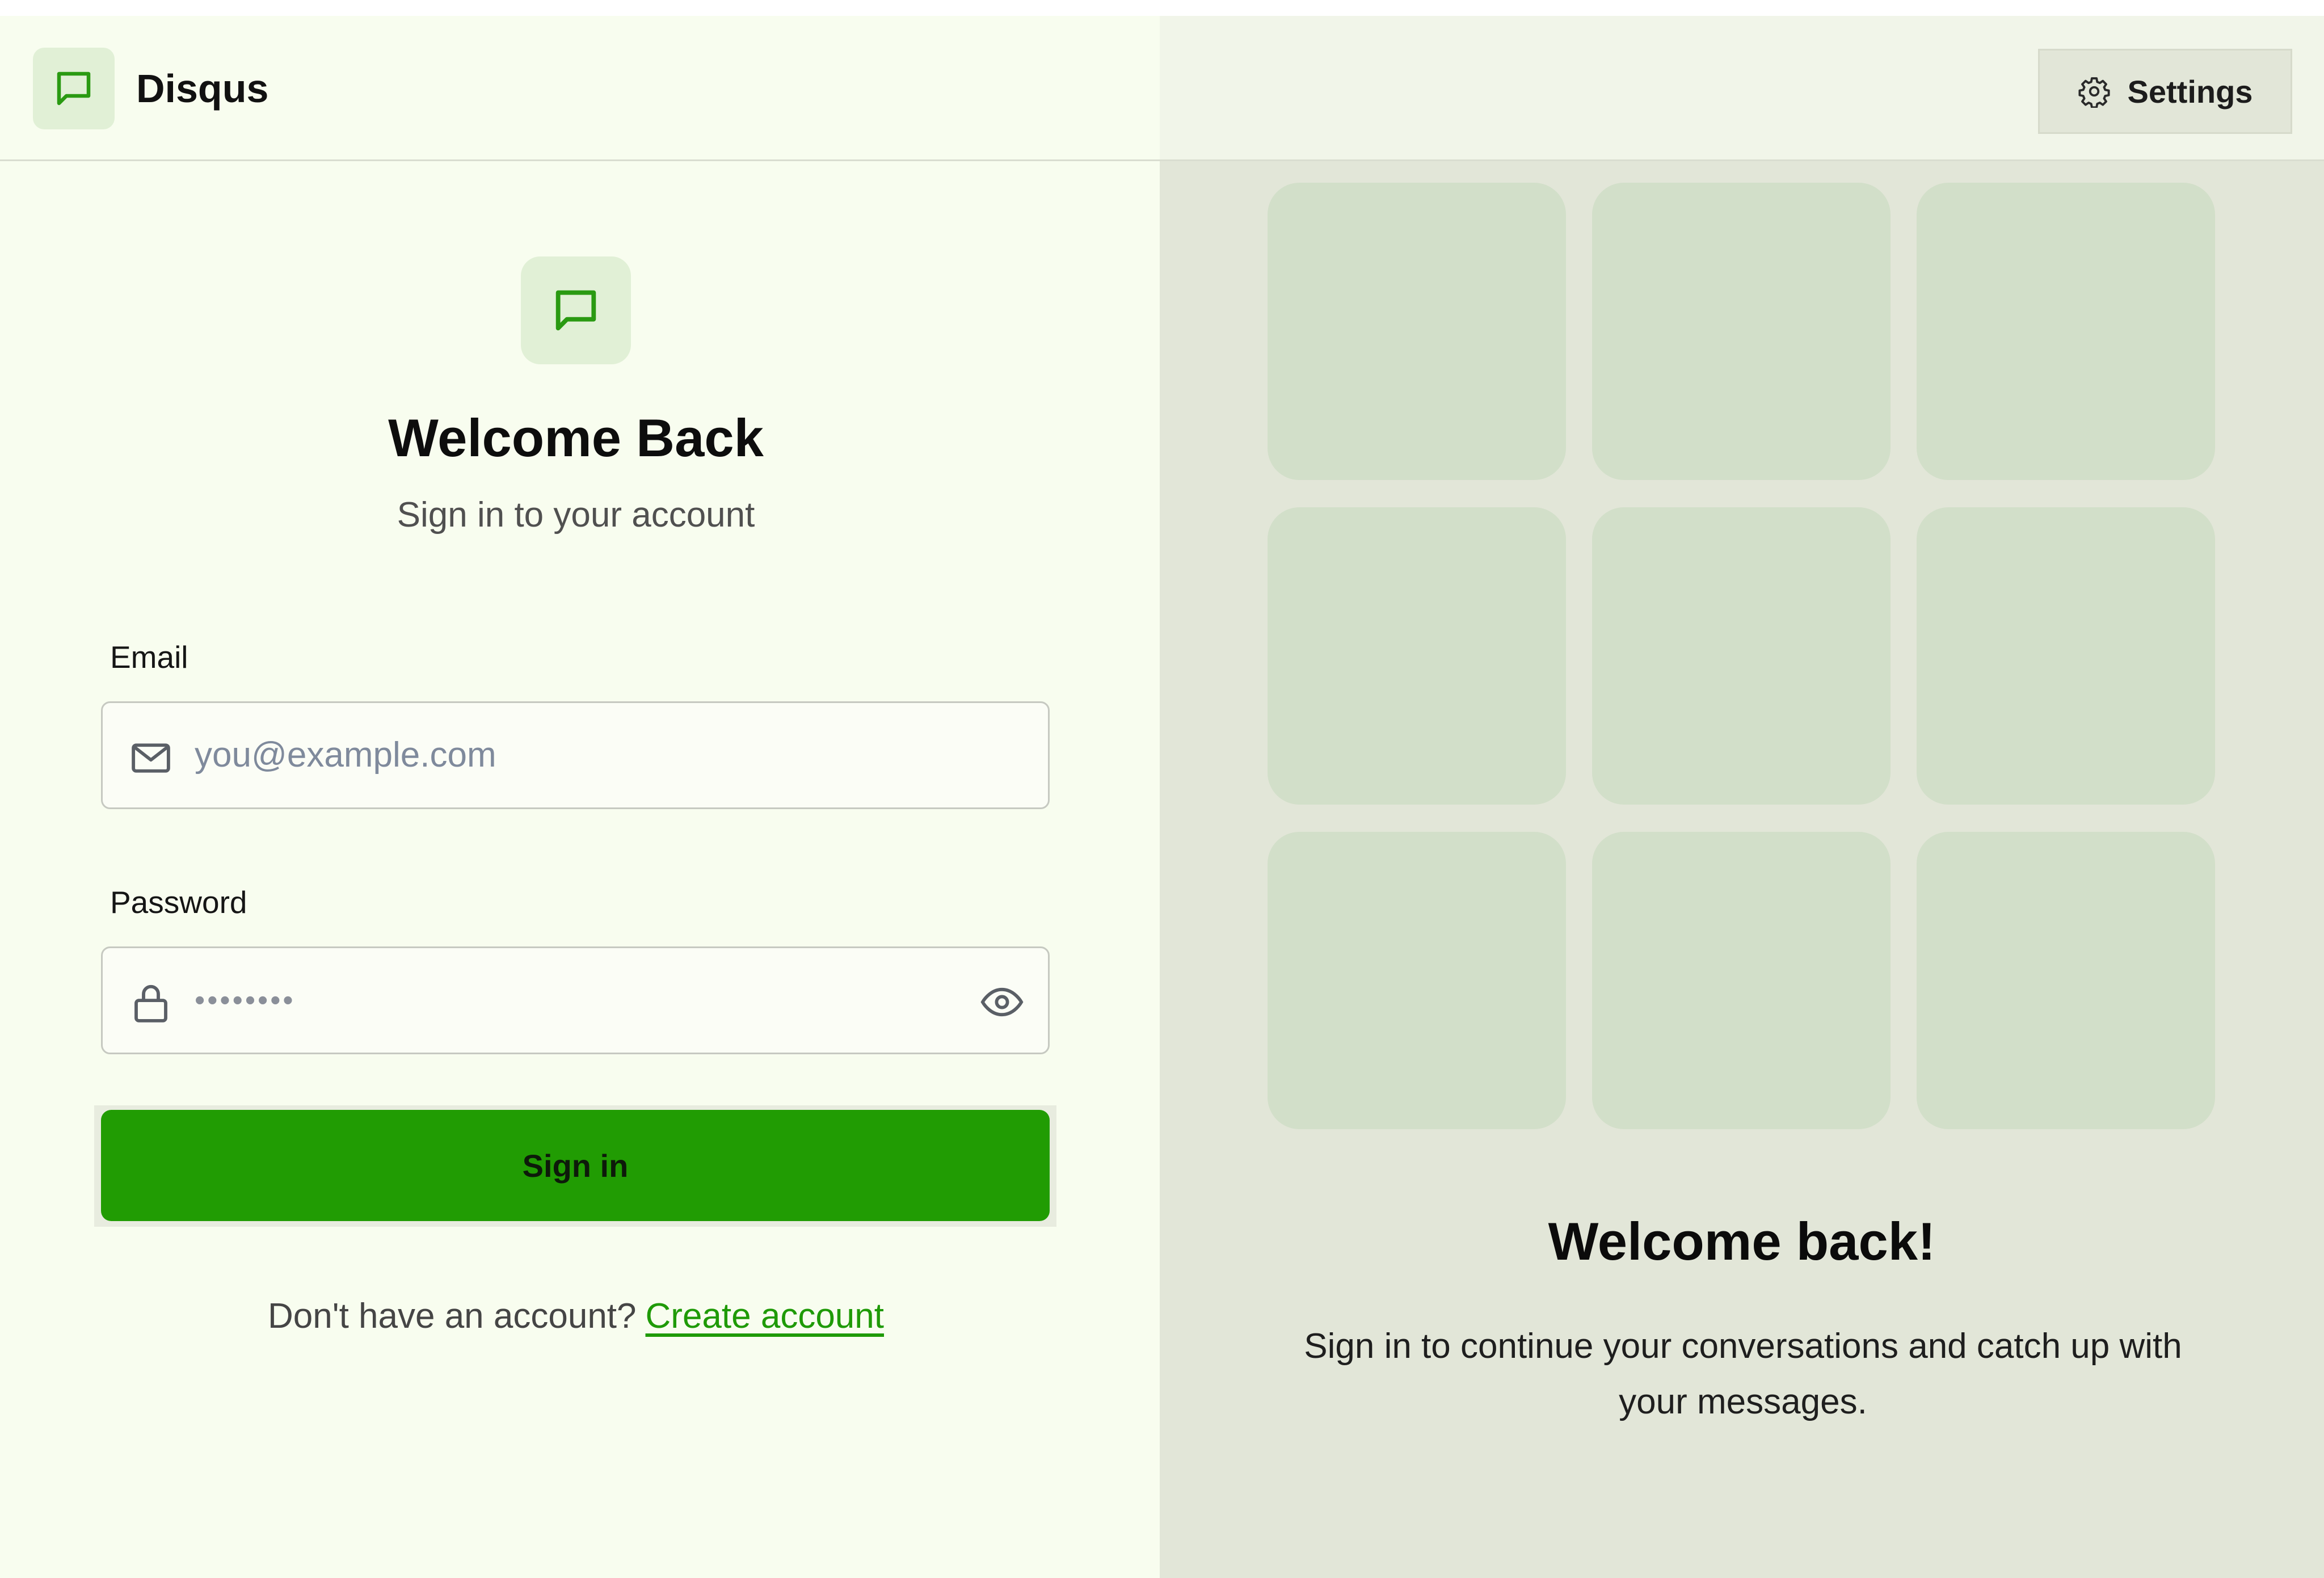 This screenshot has width=2324, height=1578. I want to click on password-input: ••••••••, so click(245, 1000).